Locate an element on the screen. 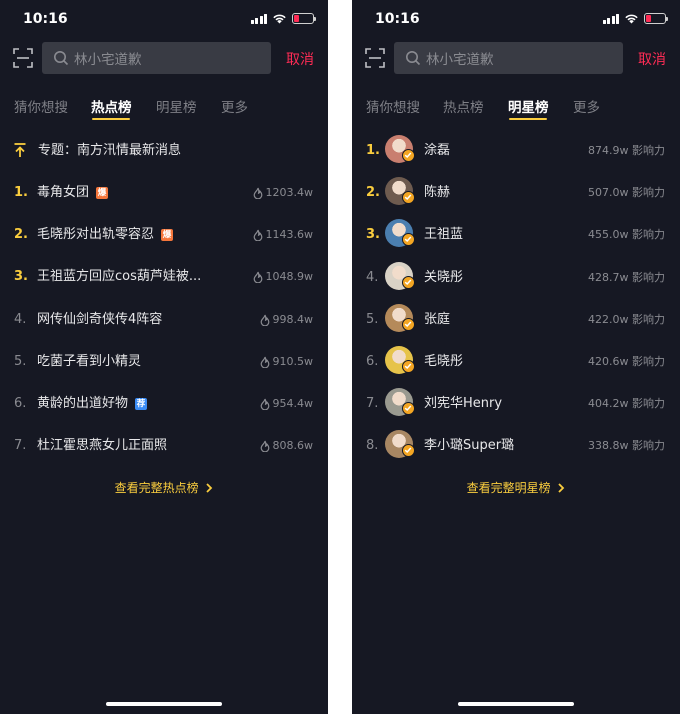  heat-number: 1048.9w is located at coordinates (289, 277).